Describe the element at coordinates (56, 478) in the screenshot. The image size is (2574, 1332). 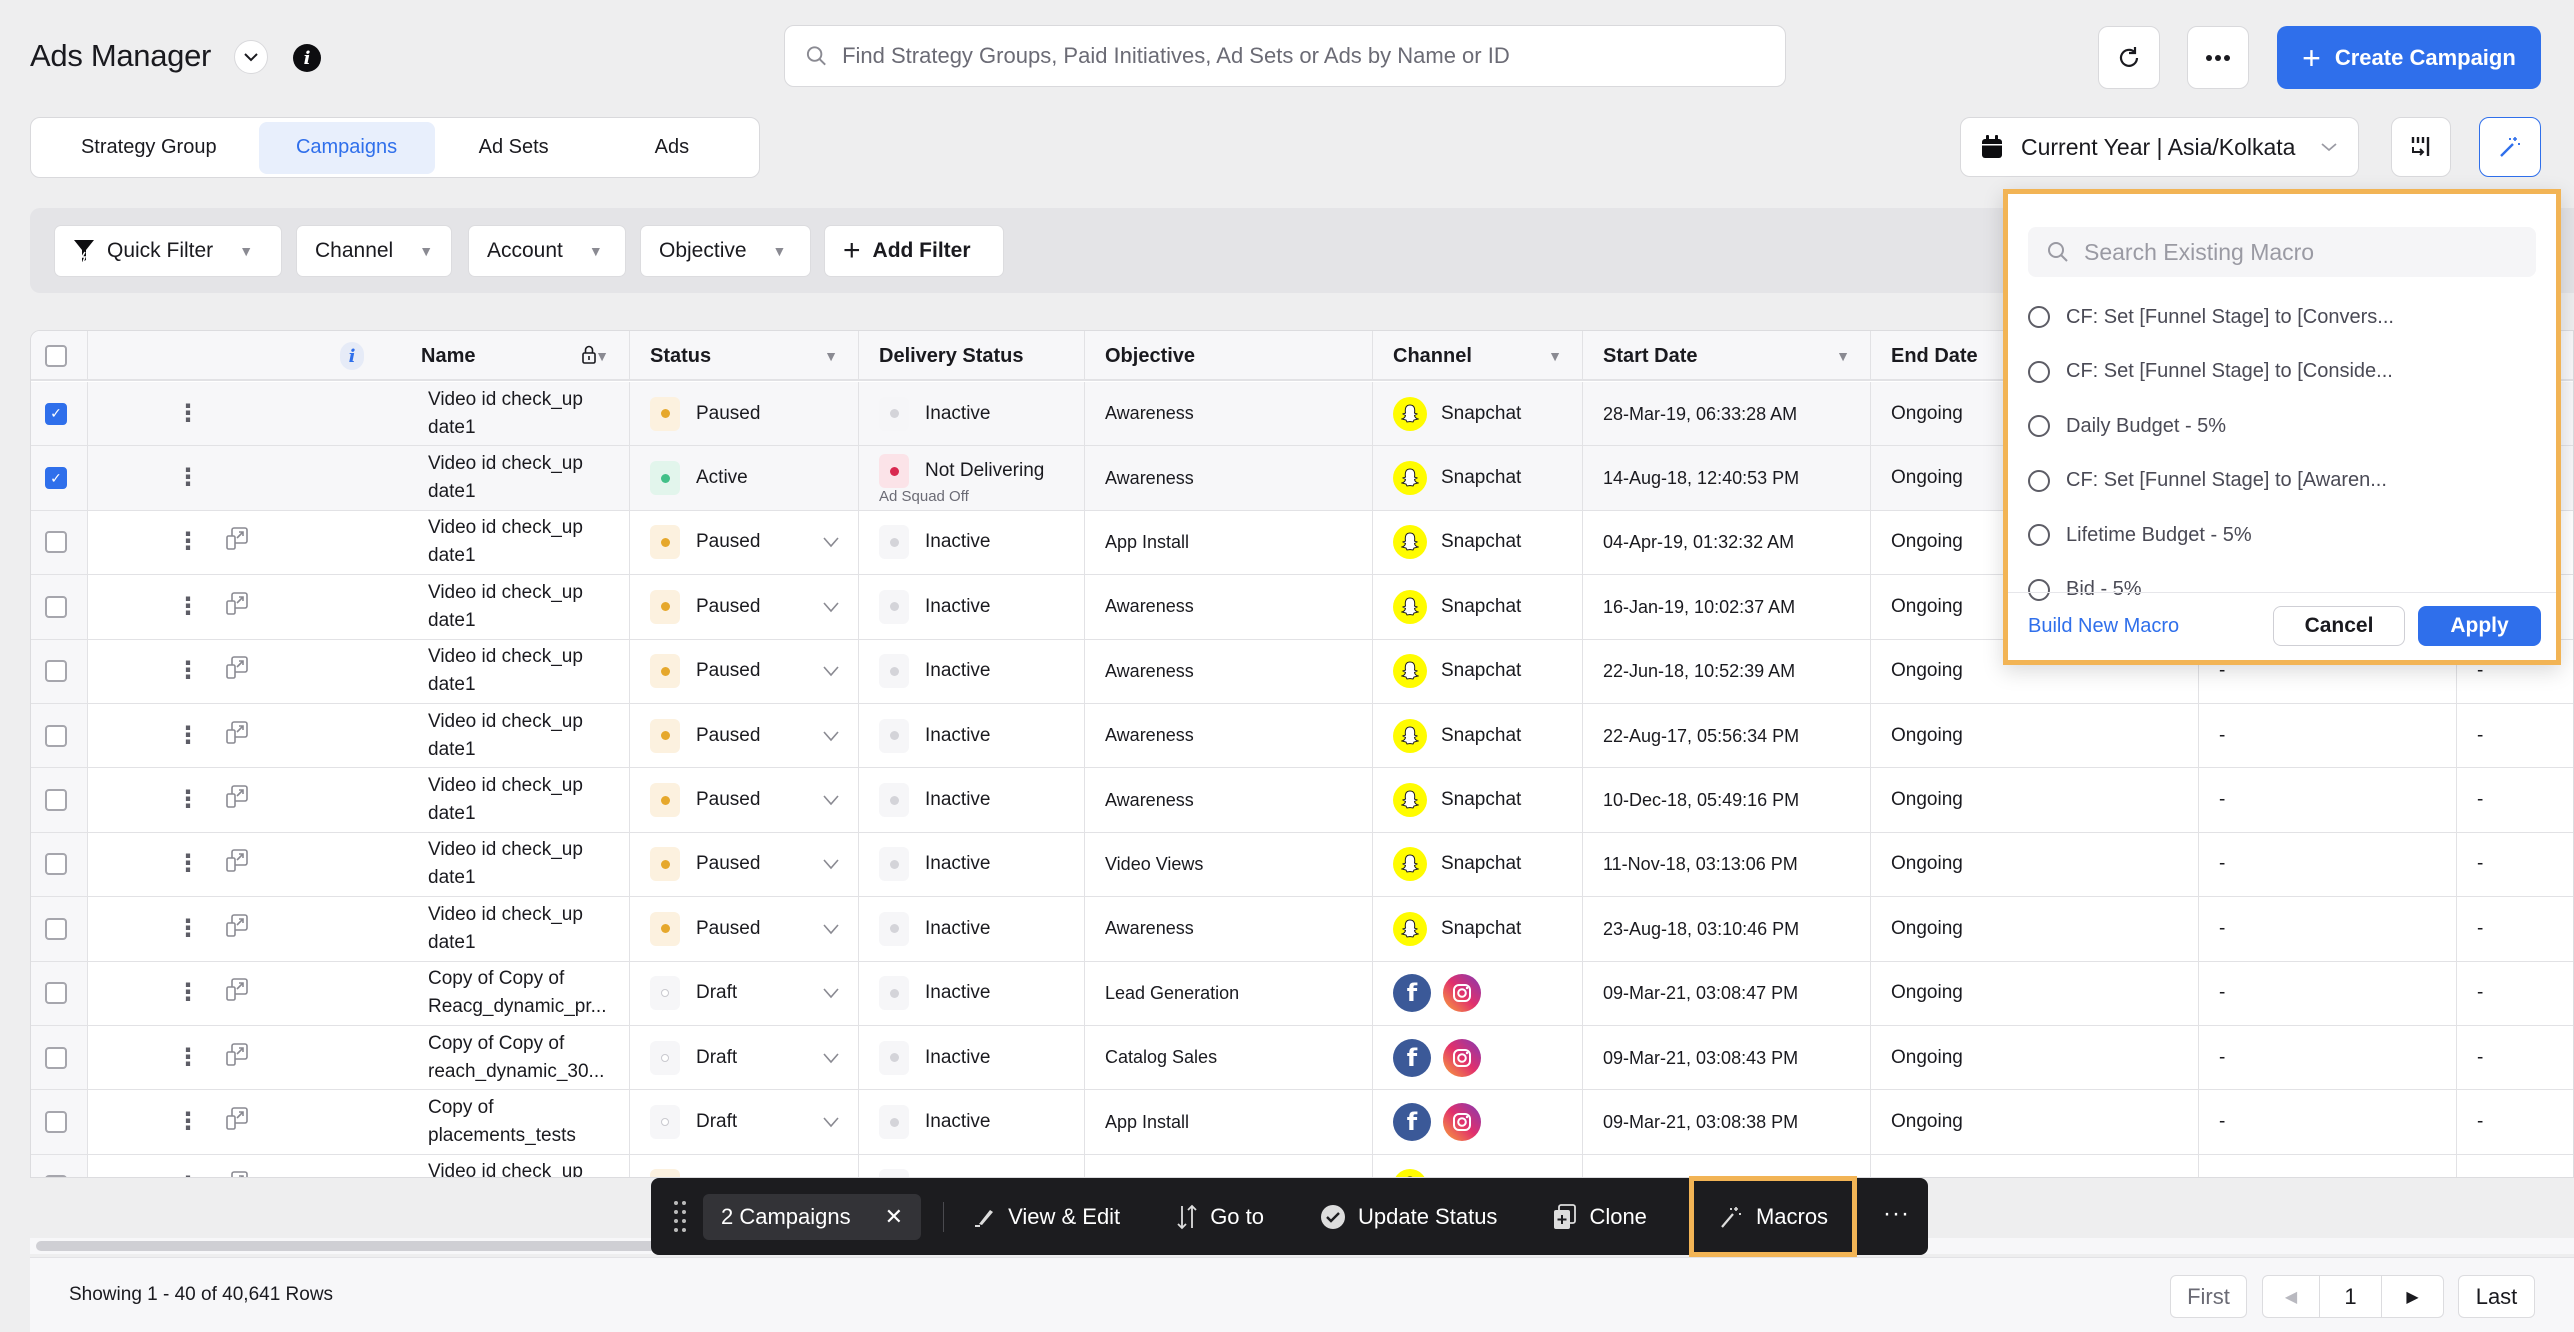
I see `row-checkbox: ✓` at that location.